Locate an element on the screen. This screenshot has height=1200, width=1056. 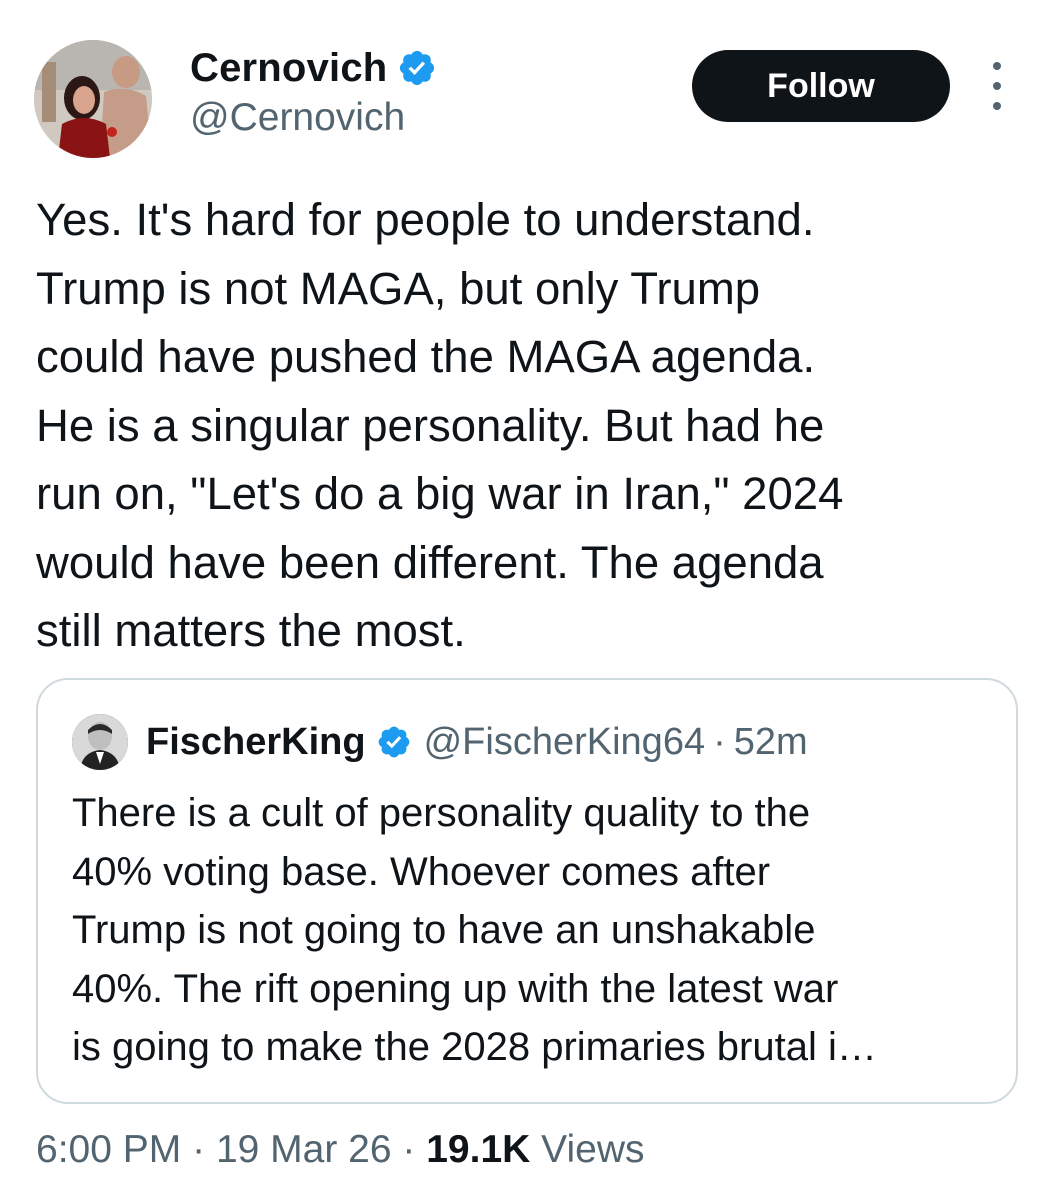
quoted-author-avatar is located at coordinates (100, 742).